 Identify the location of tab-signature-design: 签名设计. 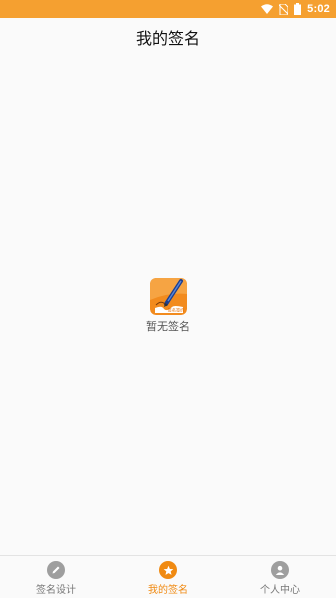
(56, 577).